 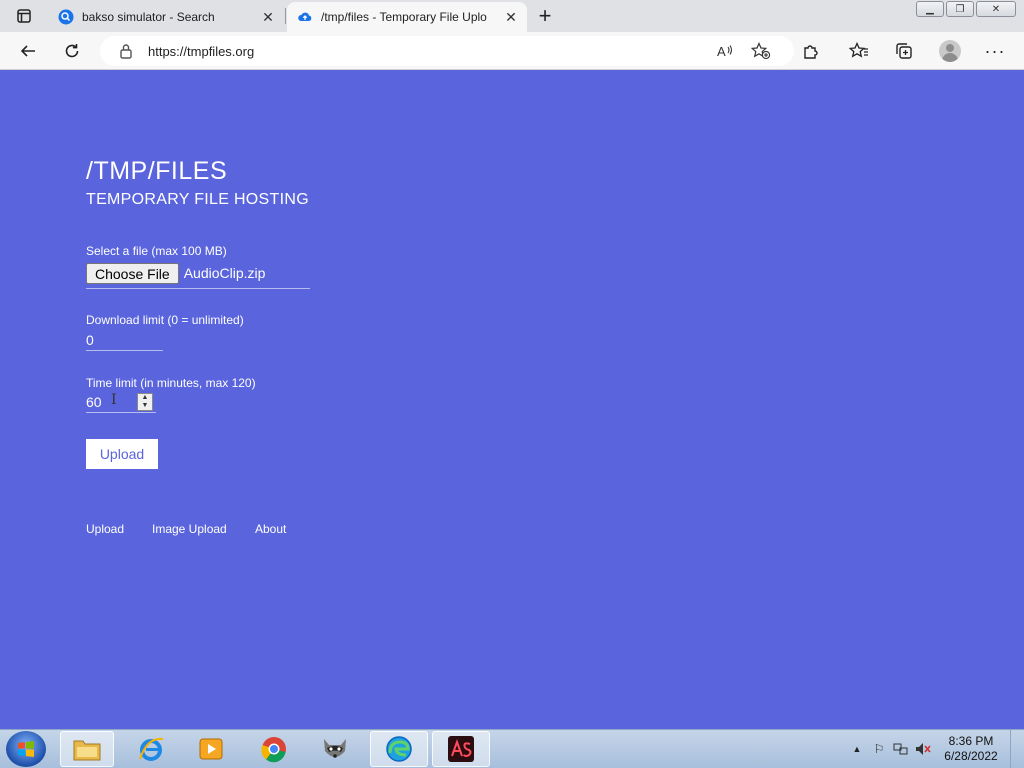 I want to click on minimize-button: ▁, so click(x=930, y=9).